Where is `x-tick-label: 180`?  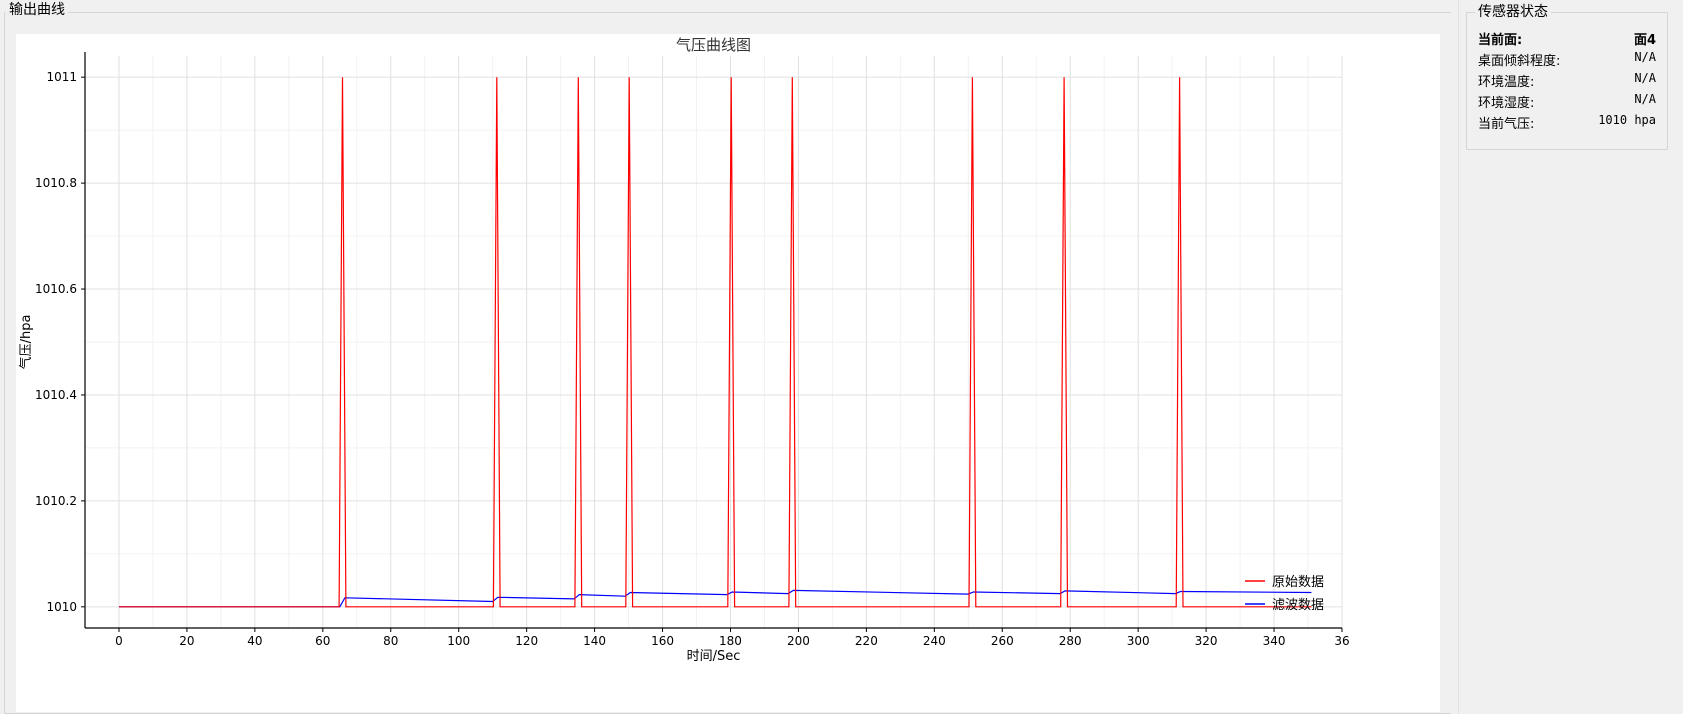
x-tick-label: 180 is located at coordinates (730, 641).